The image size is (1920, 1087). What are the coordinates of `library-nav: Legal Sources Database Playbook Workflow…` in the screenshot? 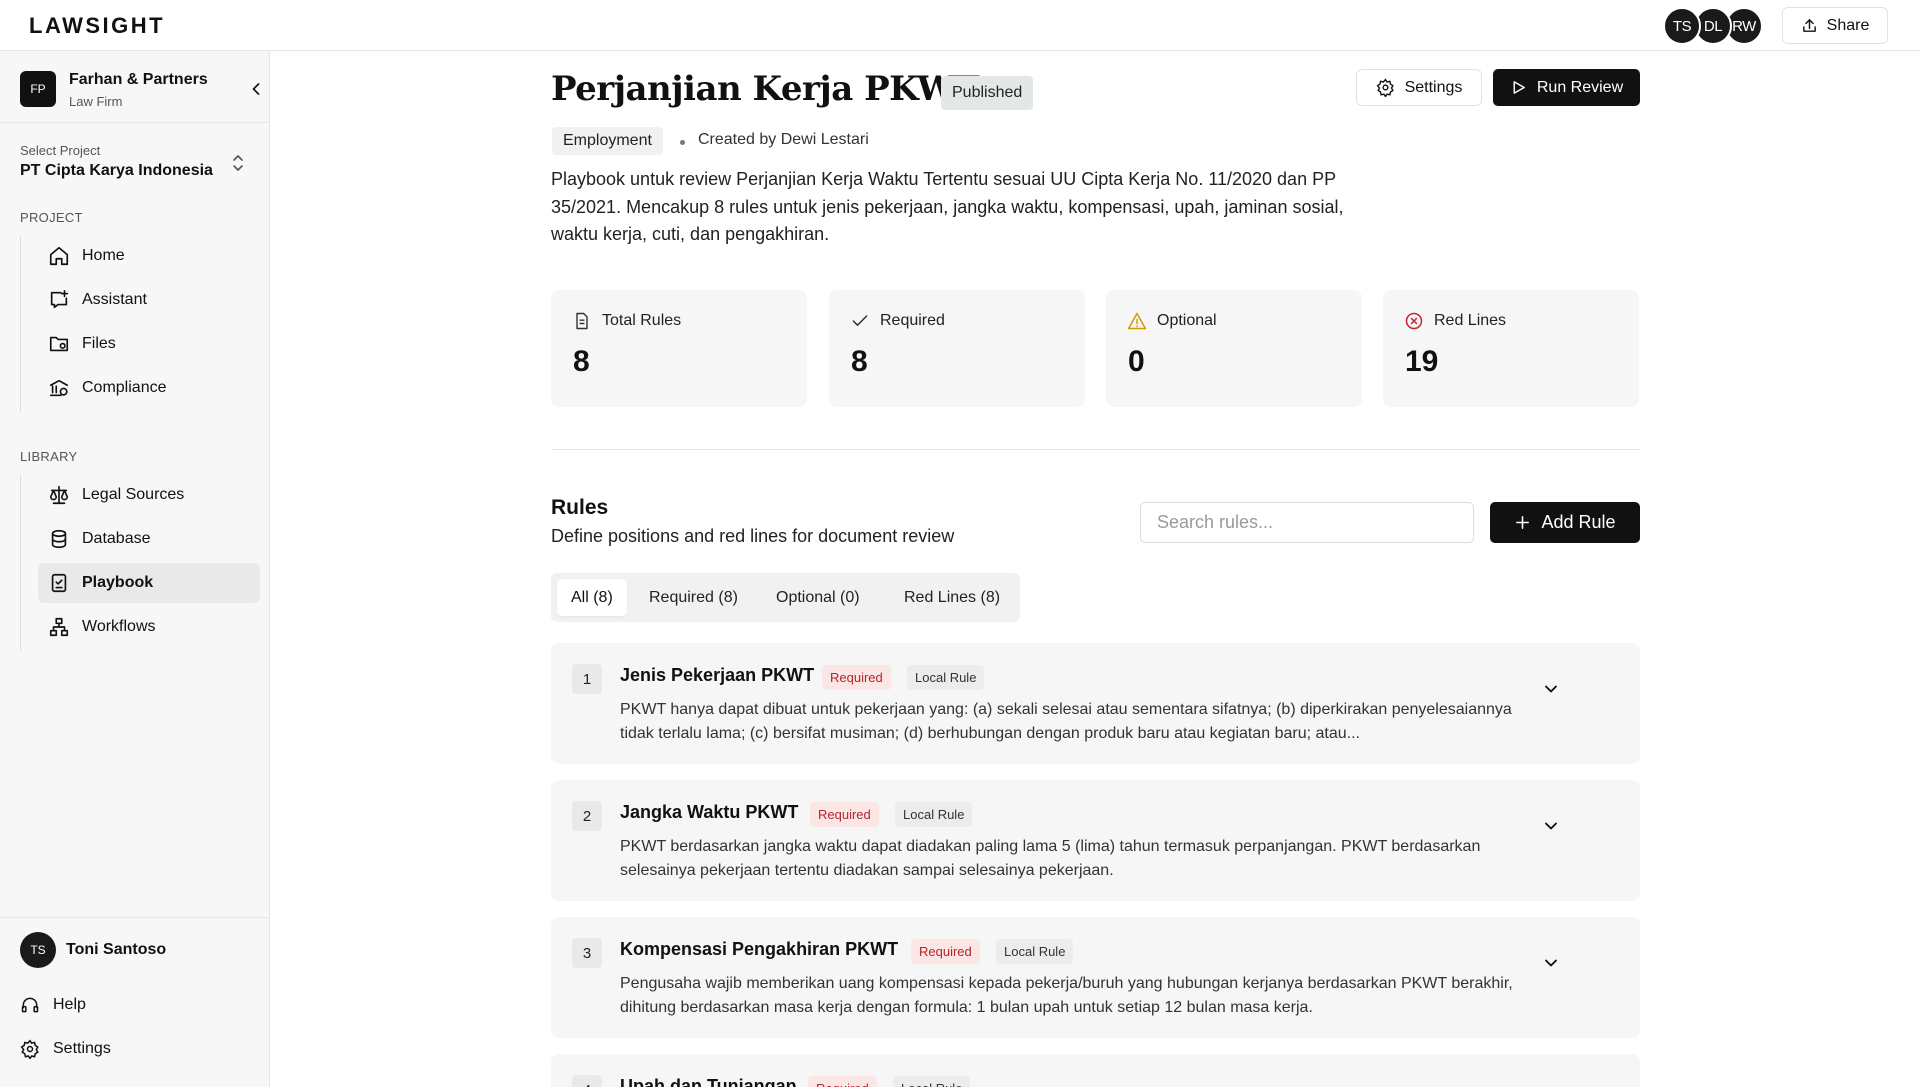 It's located at (140, 563).